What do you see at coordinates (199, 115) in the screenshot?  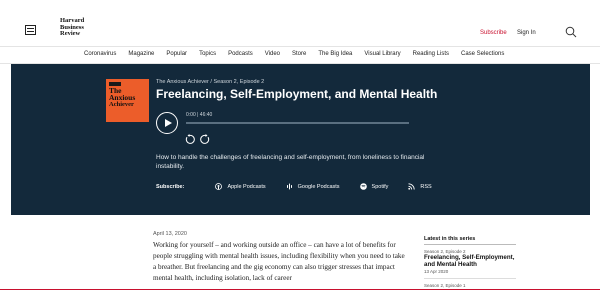 I see `episode-time: 0:00 | 46:40` at bounding box center [199, 115].